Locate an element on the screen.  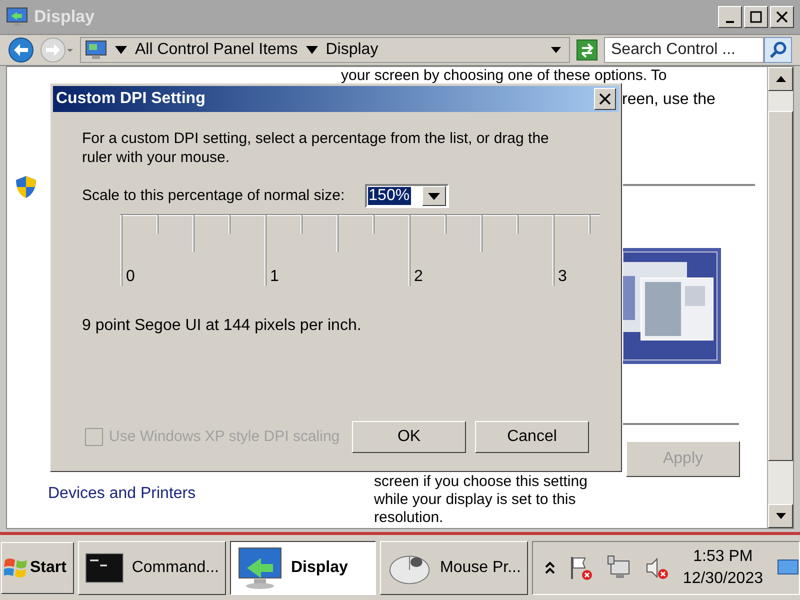
cancel-button: Cancel is located at coordinates (532, 437).